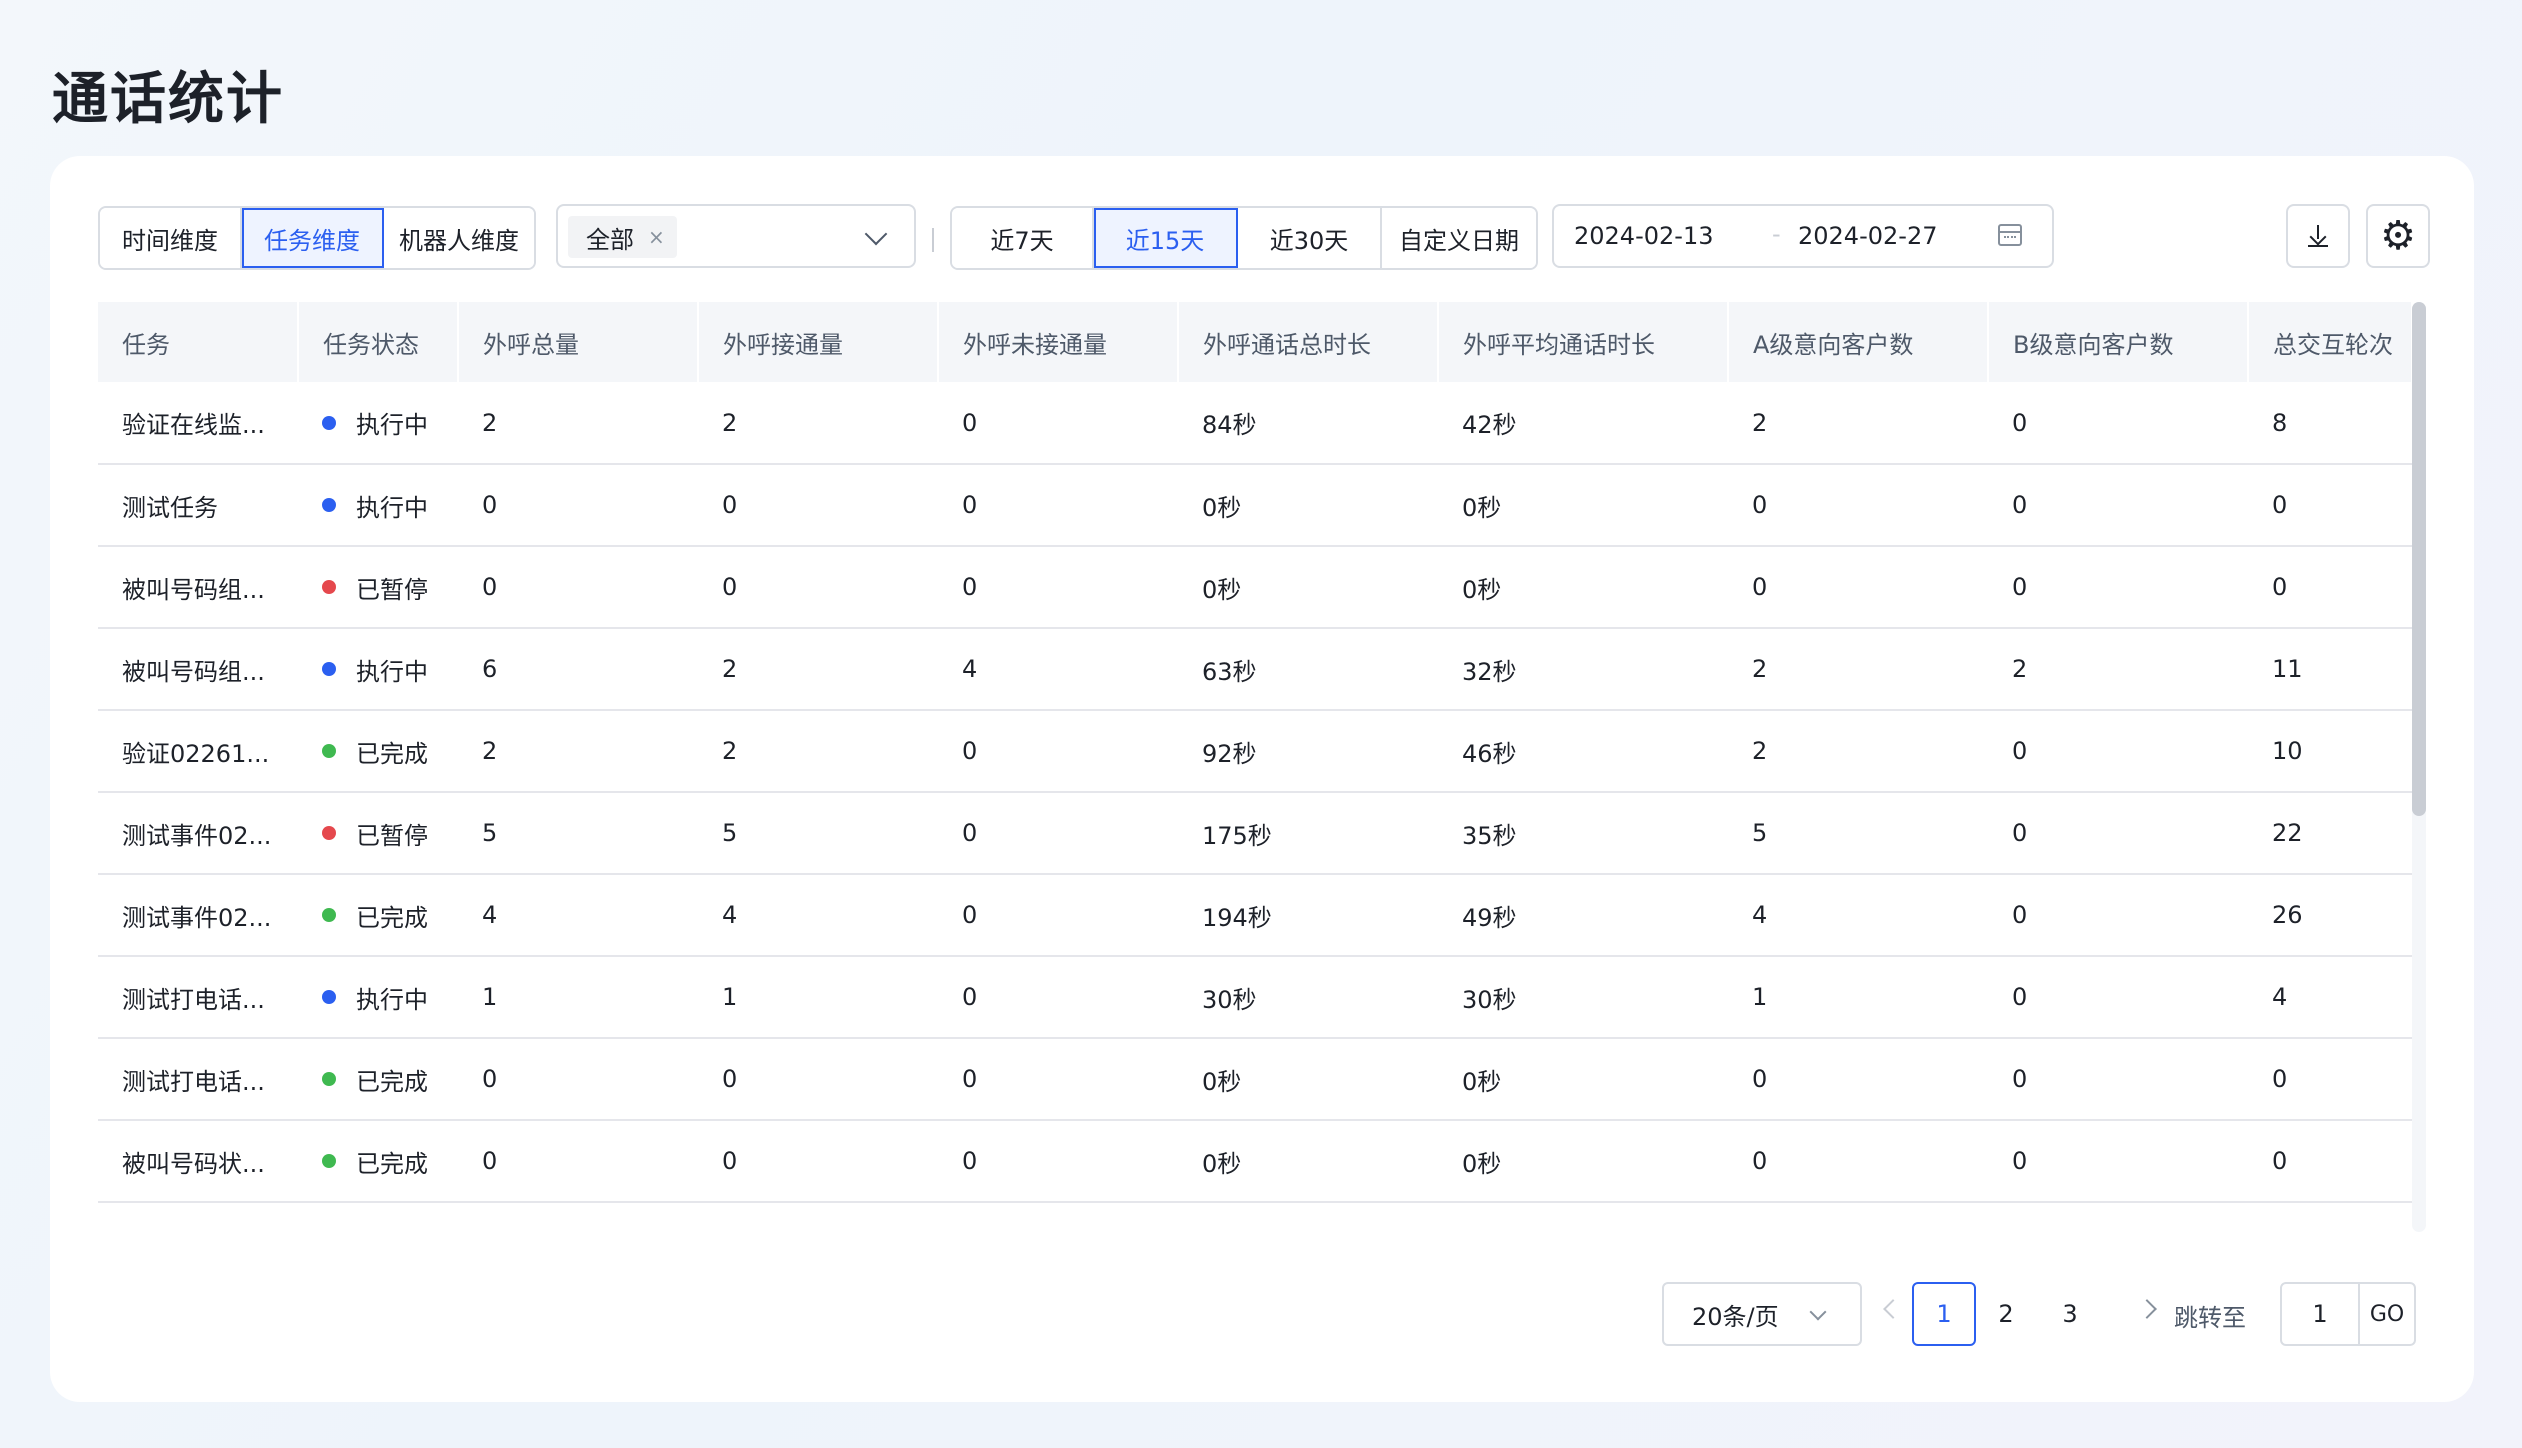 The image size is (2522, 1448). I want to click on download-button, so click(2318, 236).